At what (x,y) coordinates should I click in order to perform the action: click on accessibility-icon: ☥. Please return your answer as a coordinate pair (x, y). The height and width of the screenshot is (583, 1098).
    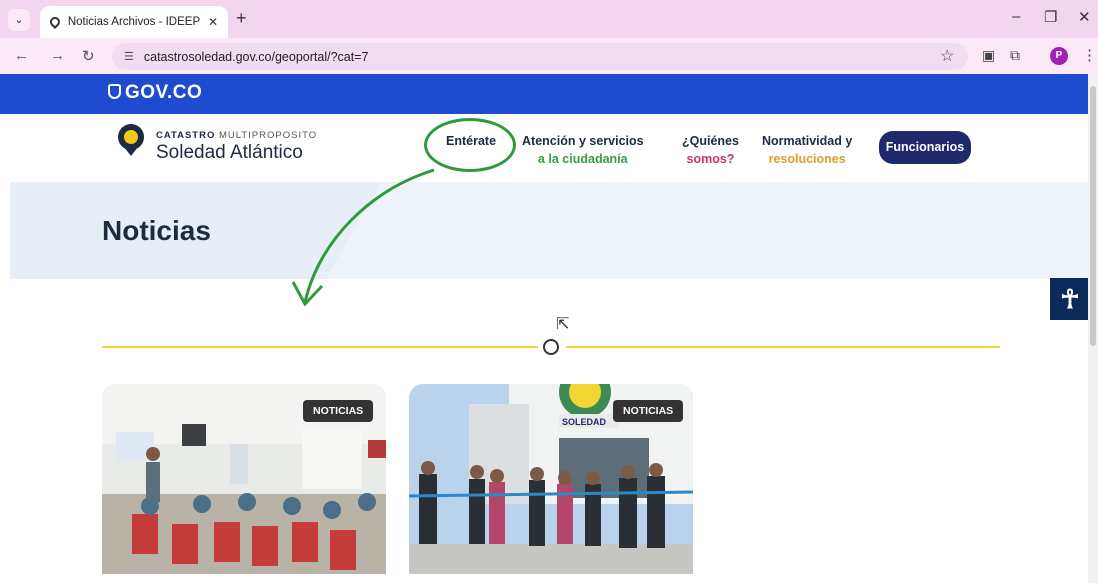
    Looking at the image, I should click on (1070, 299).